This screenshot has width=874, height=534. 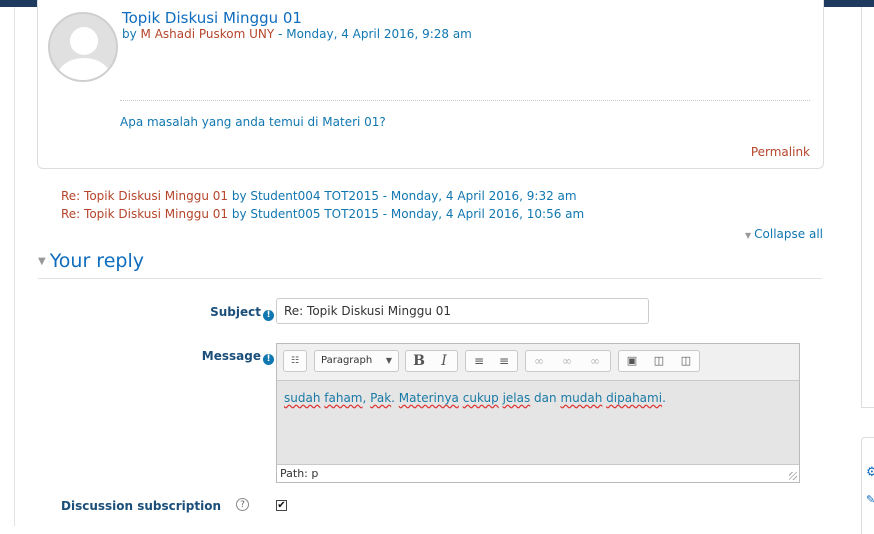 I want to click on bold-icon: B, so click(x=419, y=361).